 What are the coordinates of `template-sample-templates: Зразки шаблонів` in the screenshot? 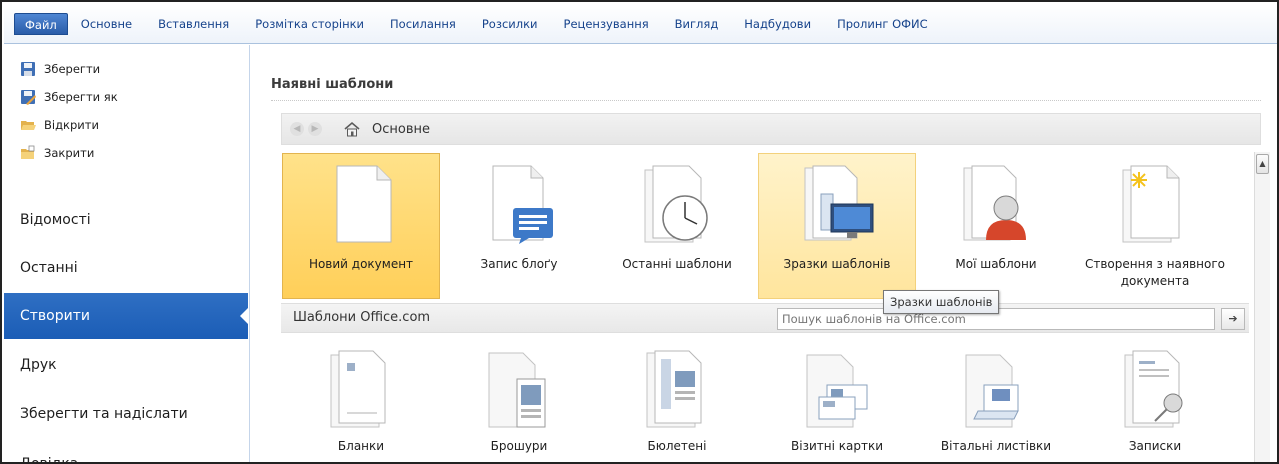 It's located at (837, 226).